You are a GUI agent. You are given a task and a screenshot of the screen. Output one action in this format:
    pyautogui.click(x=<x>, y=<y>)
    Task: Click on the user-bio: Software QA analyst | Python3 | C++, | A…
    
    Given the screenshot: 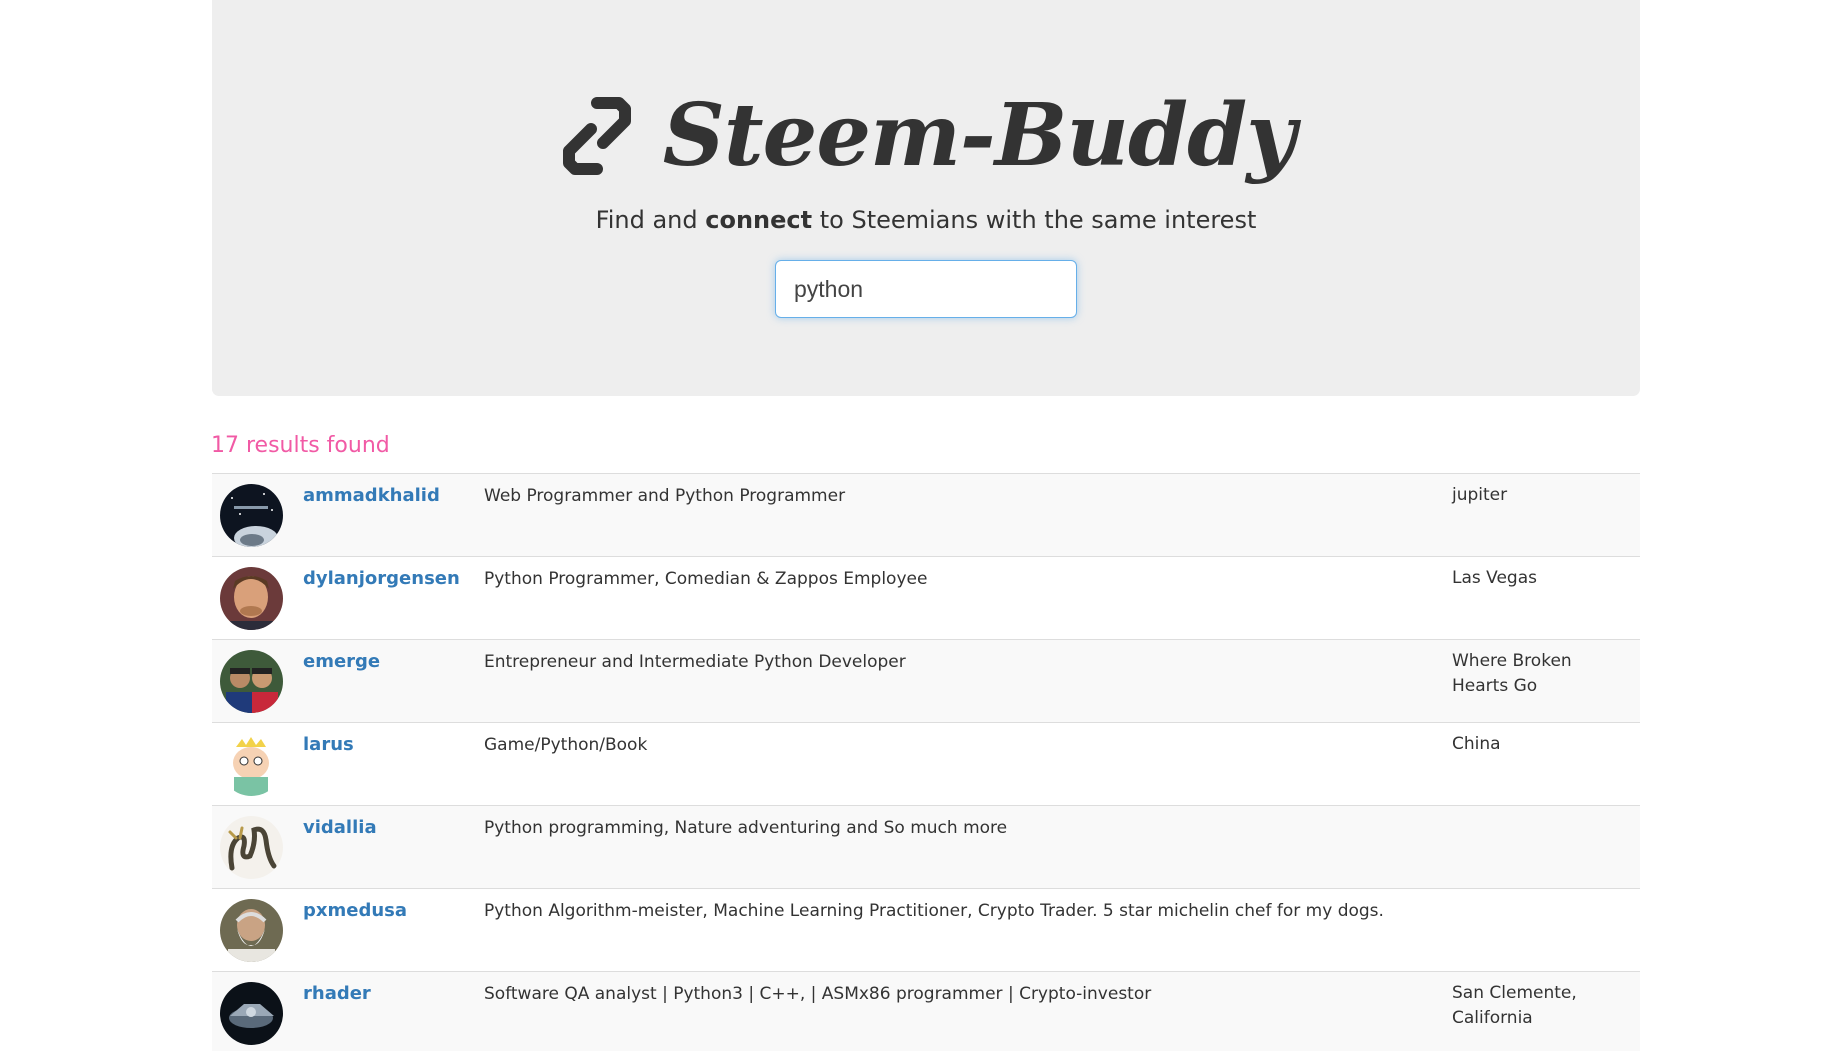 What is the action you would take?
    pyautogui.click(x=818, y=994)
    